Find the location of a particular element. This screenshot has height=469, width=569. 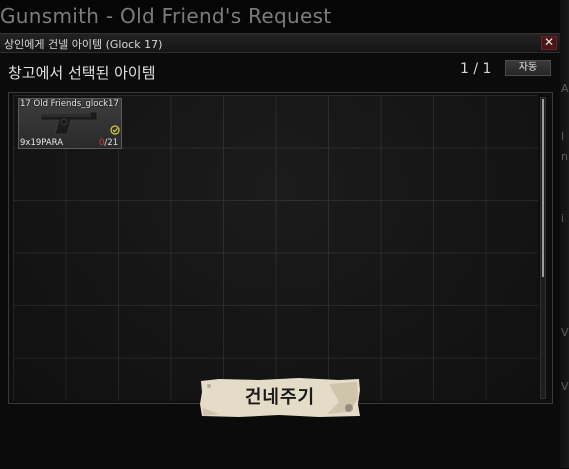

item-ammo-count: 0/21 is located at coordinates (108, 143).